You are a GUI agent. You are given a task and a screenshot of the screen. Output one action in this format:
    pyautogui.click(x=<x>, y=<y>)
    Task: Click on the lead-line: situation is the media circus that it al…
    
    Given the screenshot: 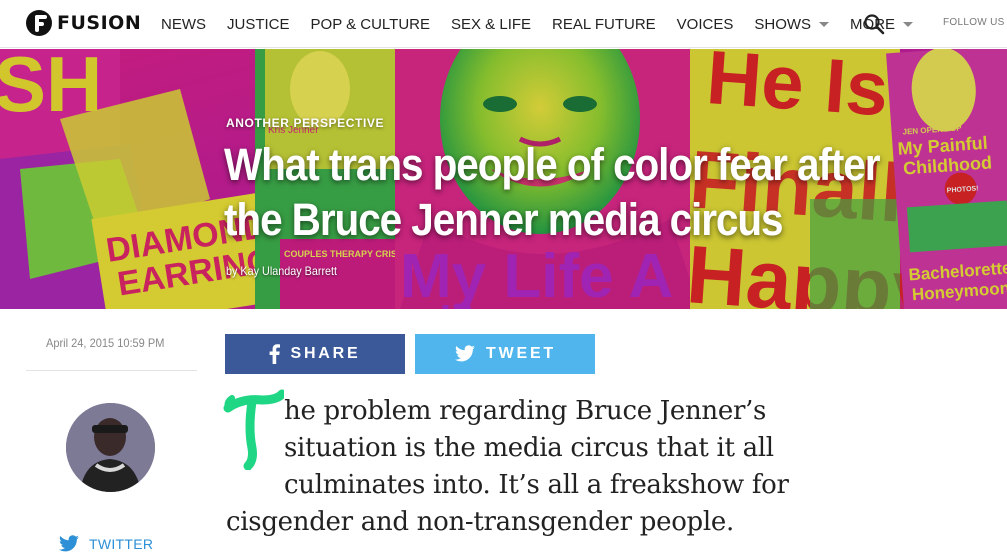 What is the action you would take?
    pyautogui.click(x=529, y=448)
    